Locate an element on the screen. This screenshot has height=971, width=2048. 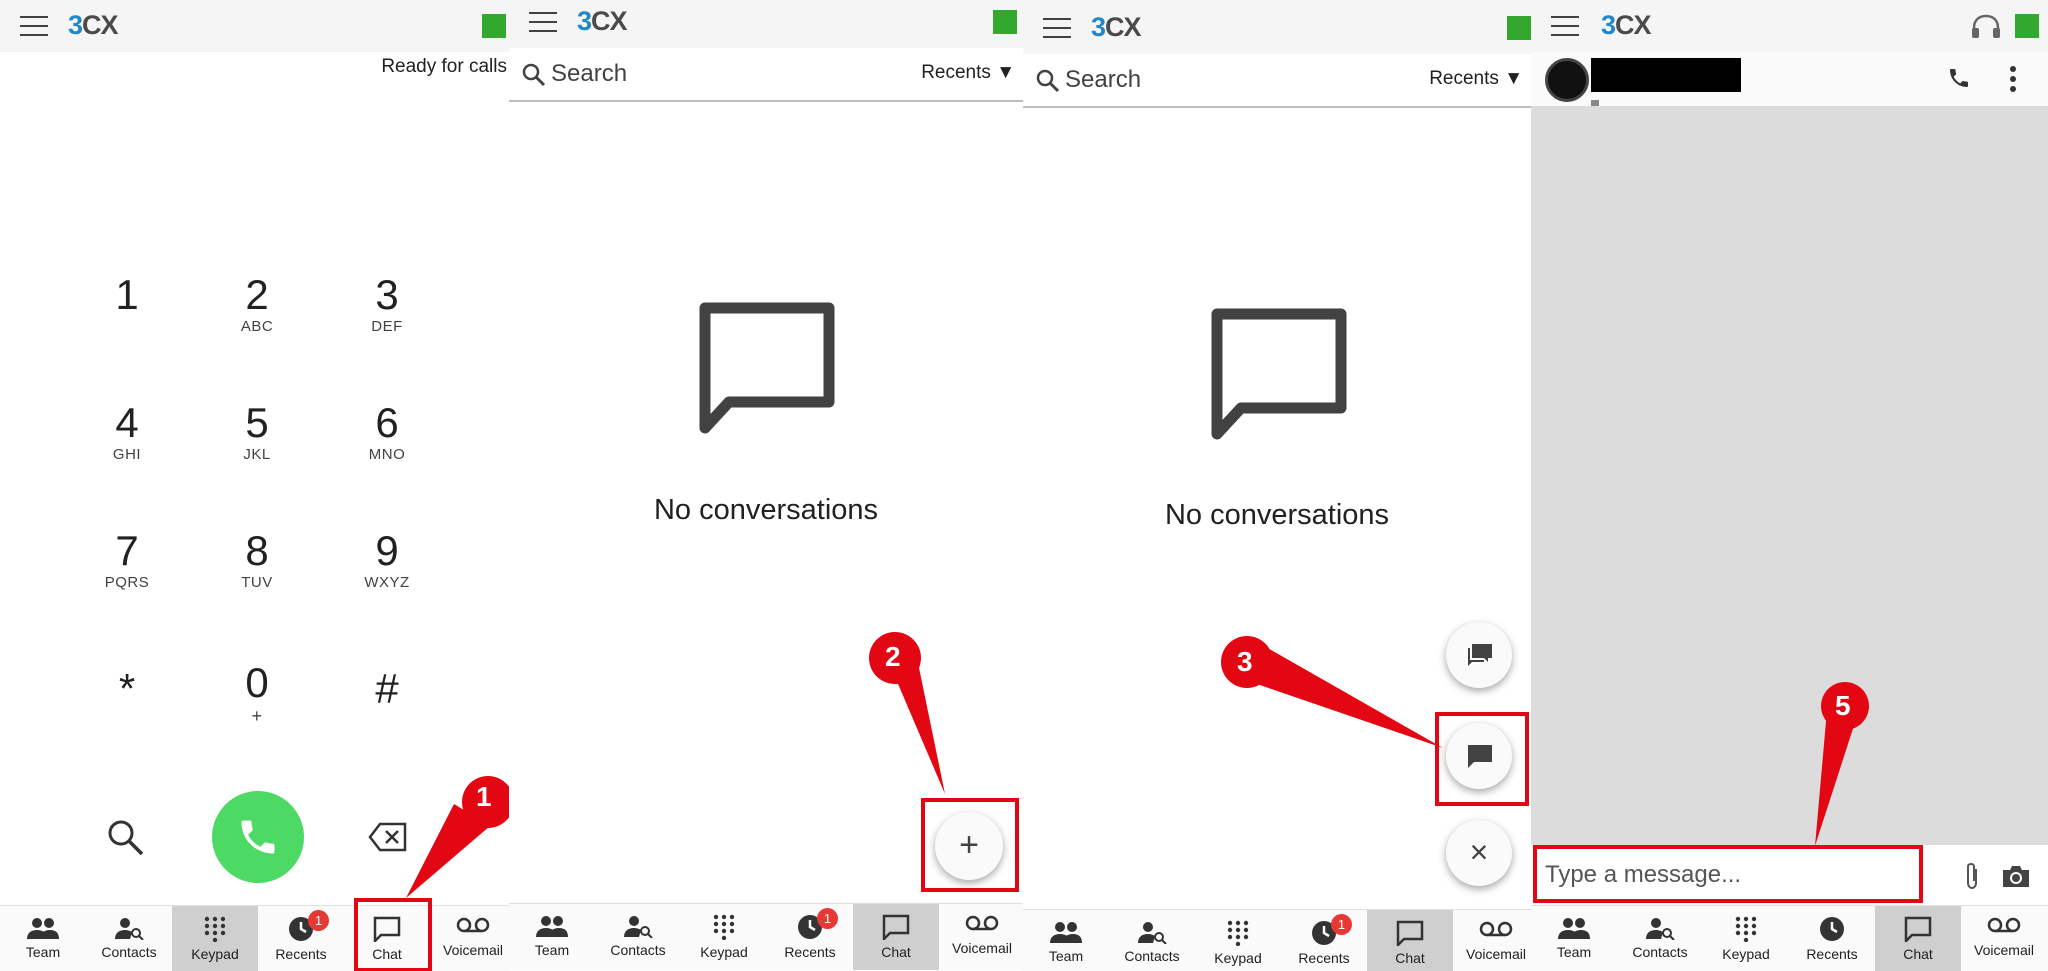
new-group-chat-button is located at coordinates (1479, 655).